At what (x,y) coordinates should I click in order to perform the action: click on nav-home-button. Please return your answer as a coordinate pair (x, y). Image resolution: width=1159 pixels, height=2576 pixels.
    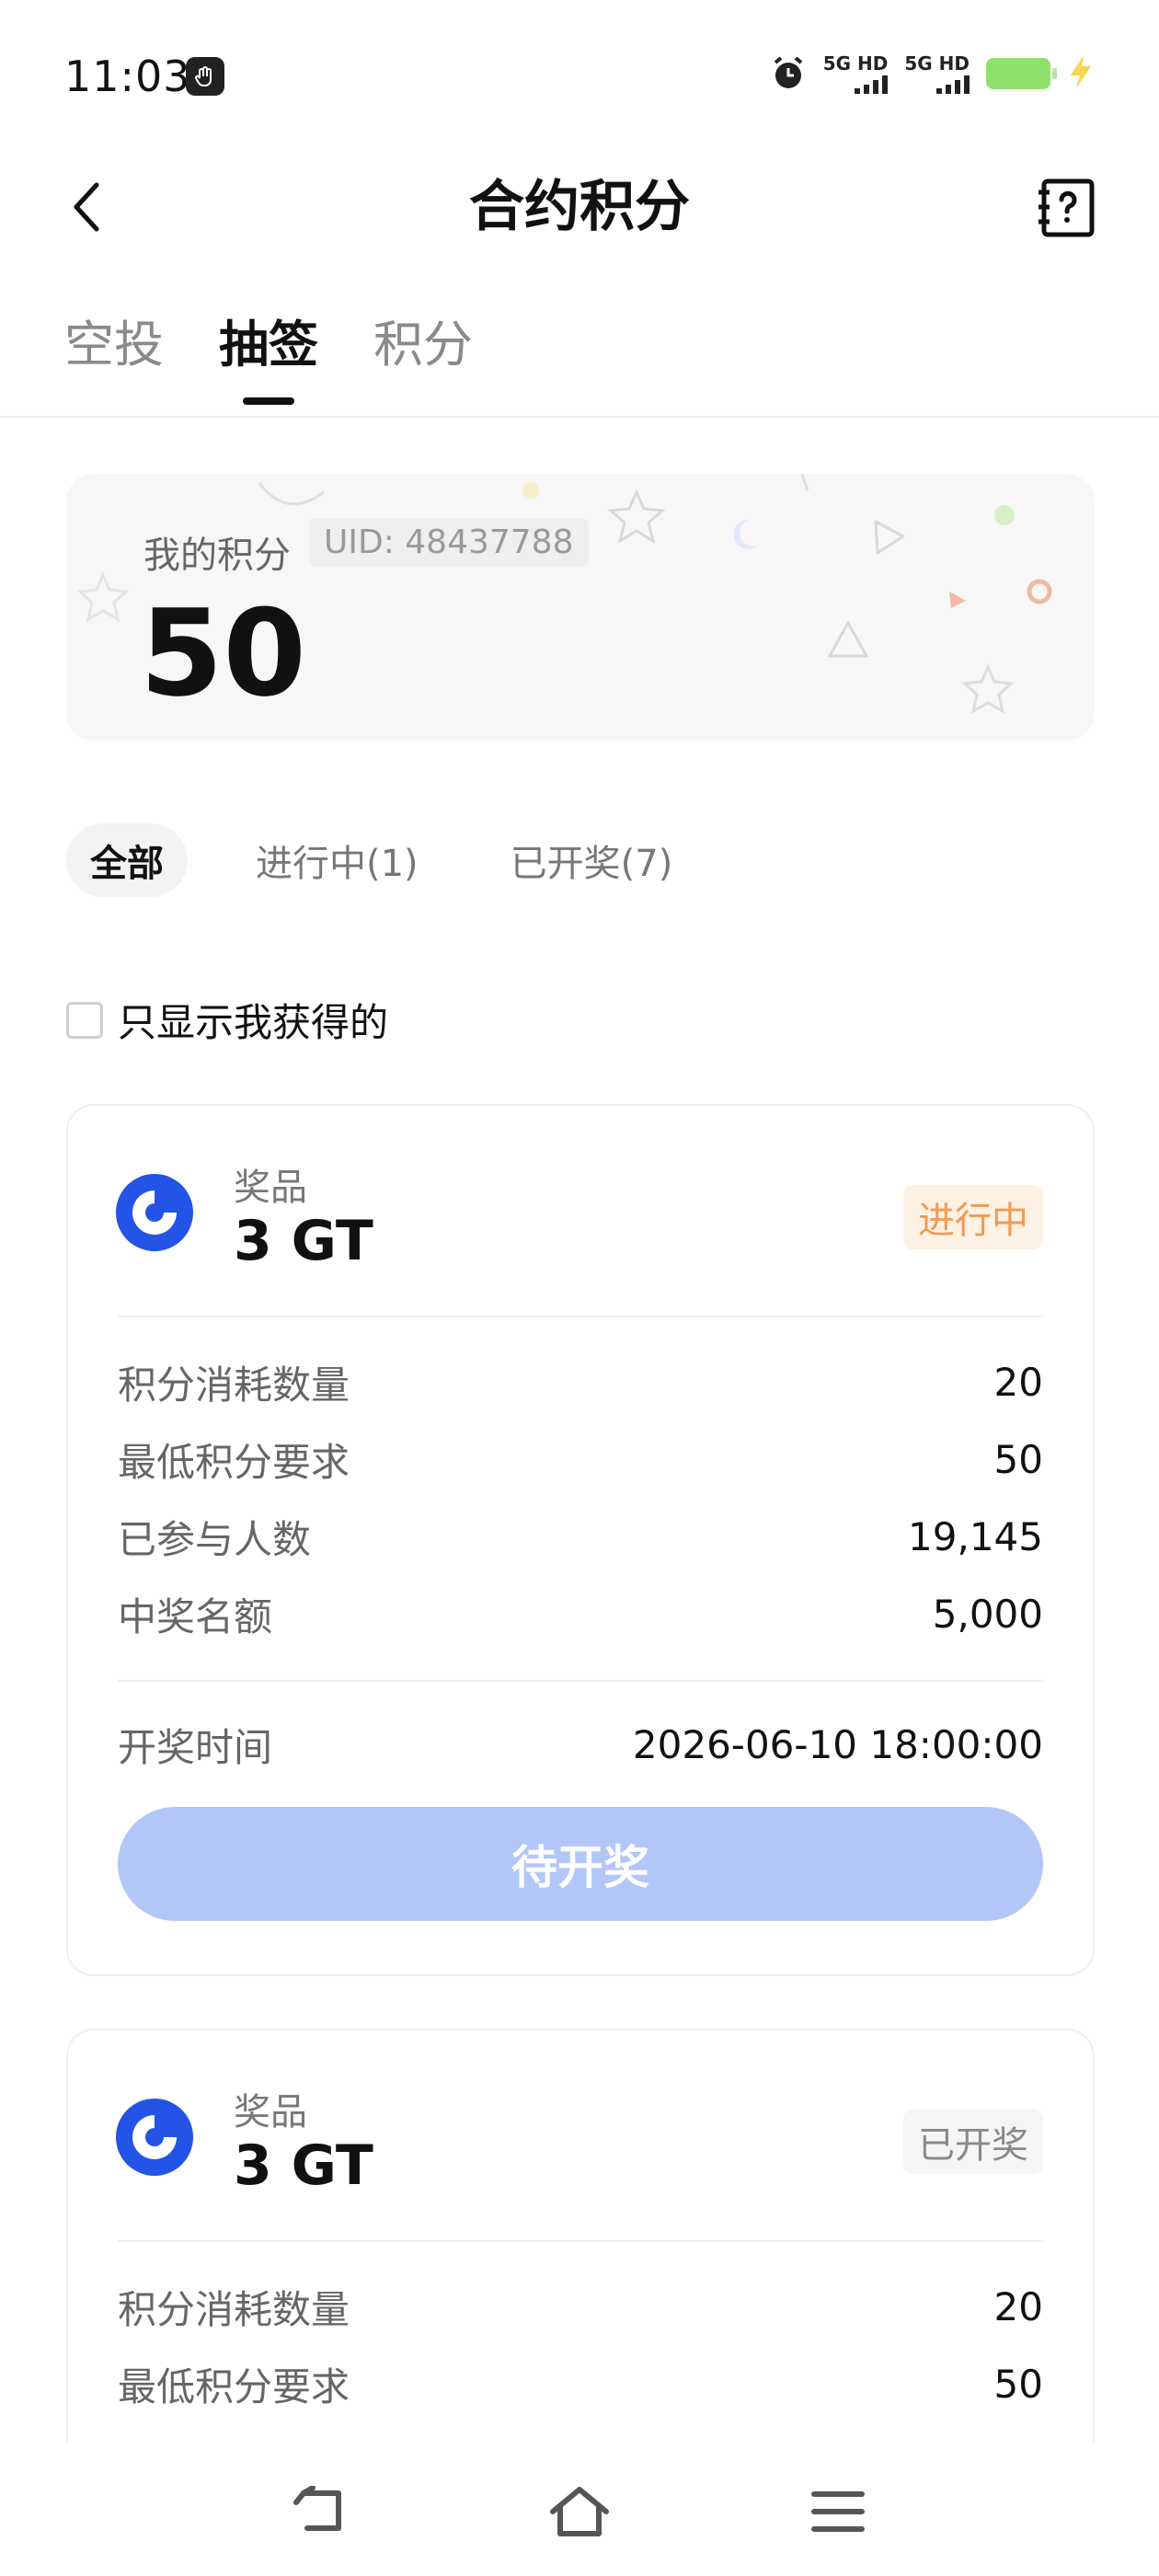
    Looking at the image, I should click on (579, 2511).